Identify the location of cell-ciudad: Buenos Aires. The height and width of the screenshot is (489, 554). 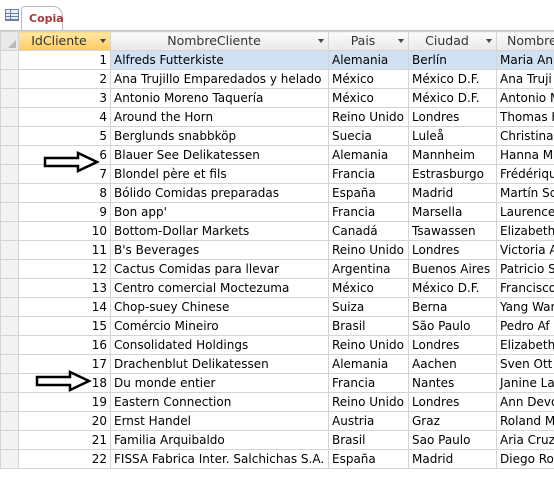
(452, 269).